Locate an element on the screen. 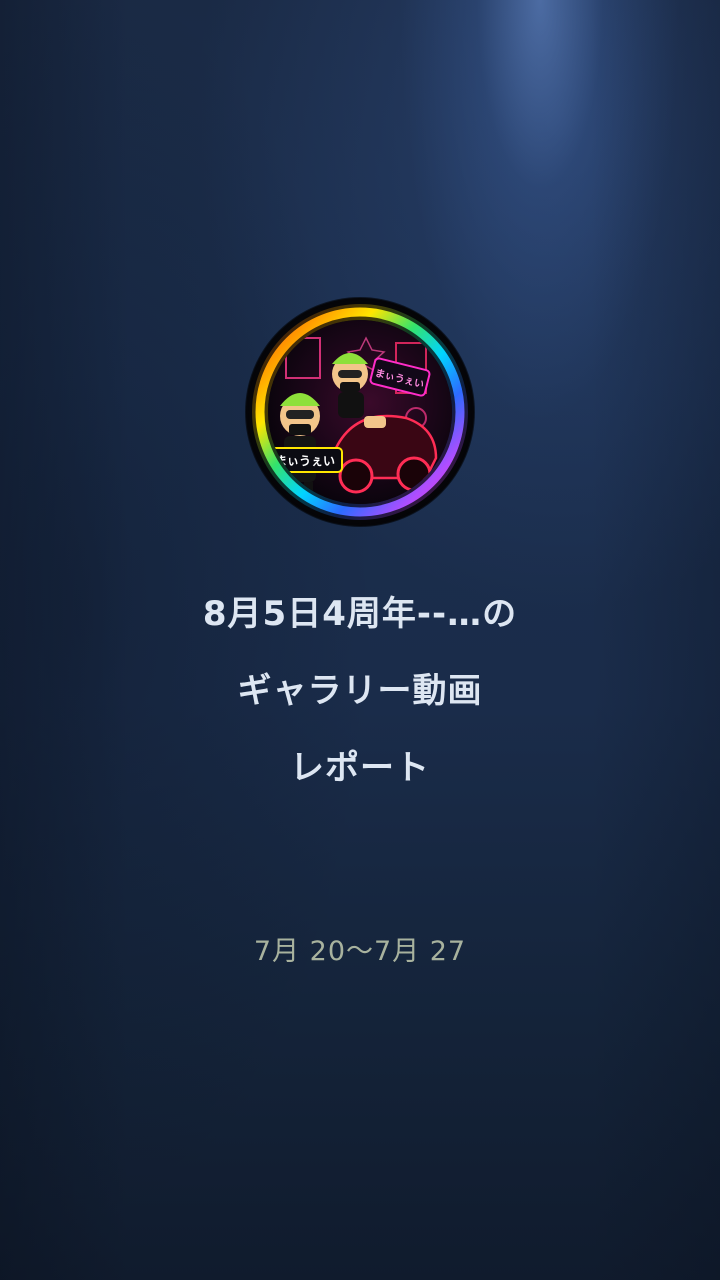 This screenshot has height=1280, width=720. report-title-line-1: 8月5日4周年--…の is located at coordinates (360, 614).